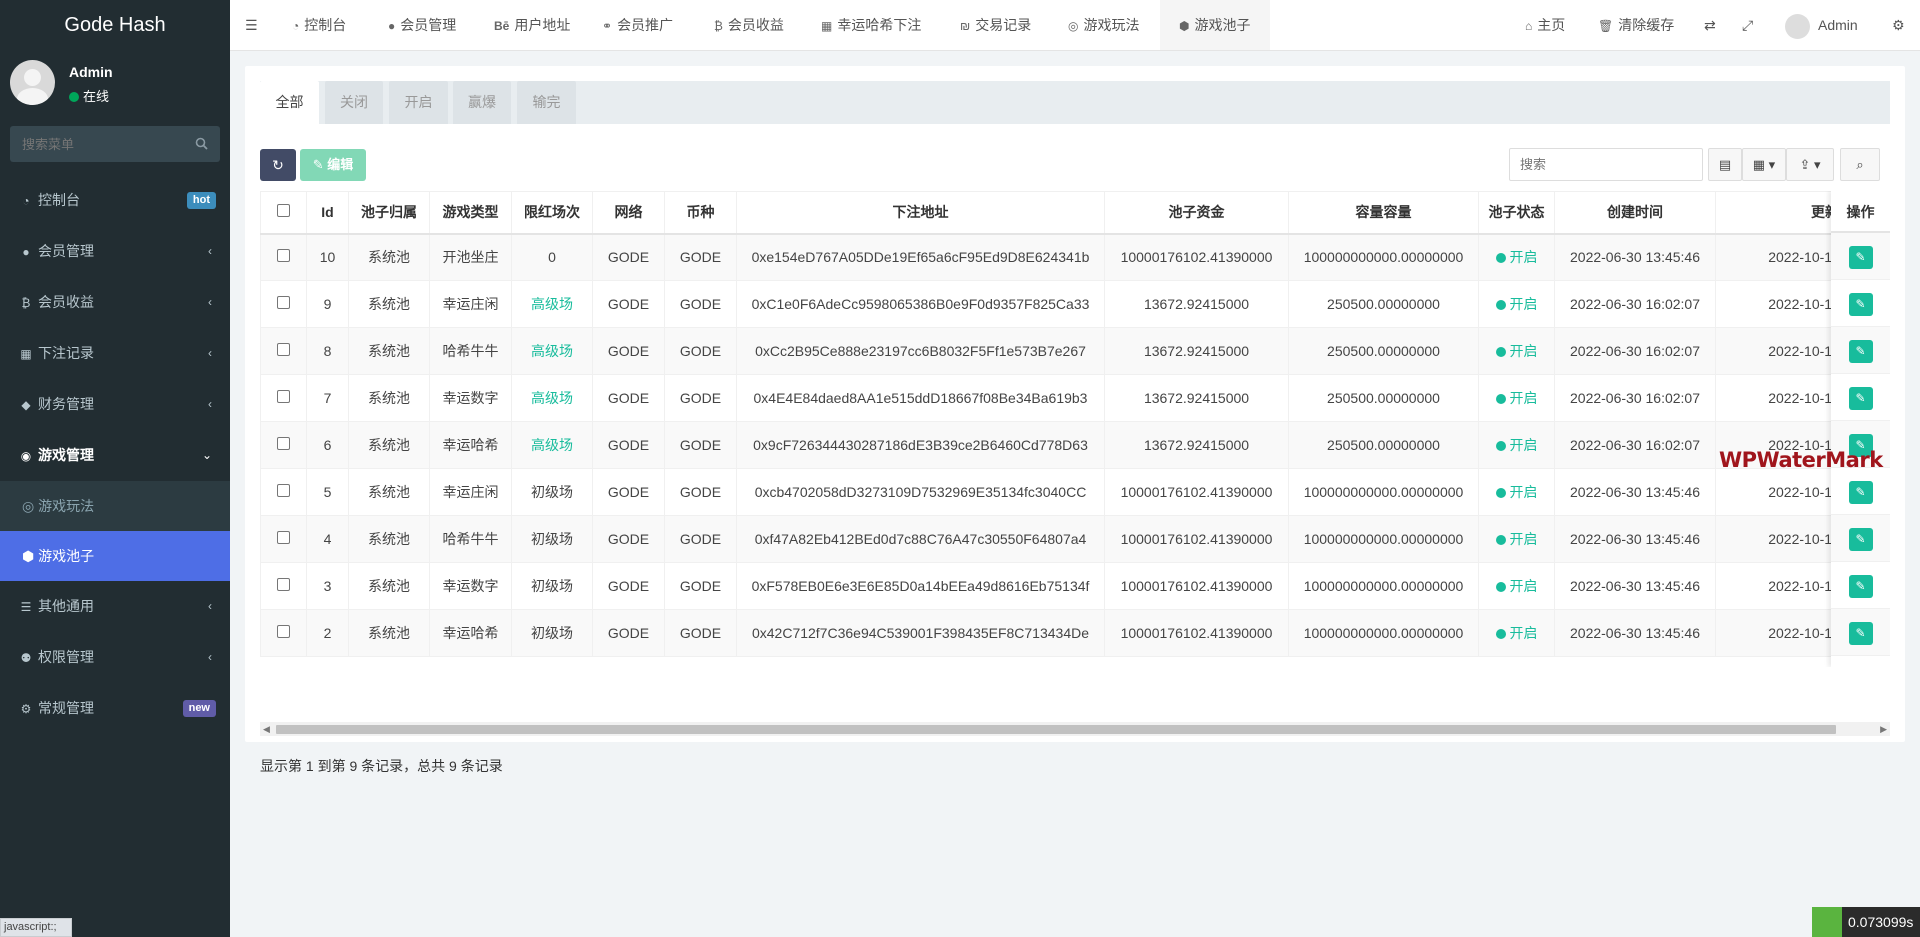 The height and width of the screenshot is (937, 1920). What do you see at coordinates (115, 302) in the screenshot?
I see `sidebar-item-earnings: ₿ 会员收益 ‹` at bounding box center [115, 302].